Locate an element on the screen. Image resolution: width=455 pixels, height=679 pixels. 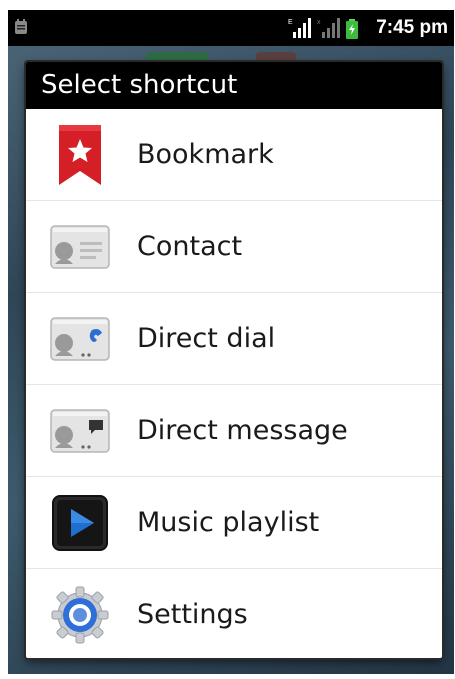
shortcut-item-direct-dial: Direct dial is located at coordinates (234, 339).